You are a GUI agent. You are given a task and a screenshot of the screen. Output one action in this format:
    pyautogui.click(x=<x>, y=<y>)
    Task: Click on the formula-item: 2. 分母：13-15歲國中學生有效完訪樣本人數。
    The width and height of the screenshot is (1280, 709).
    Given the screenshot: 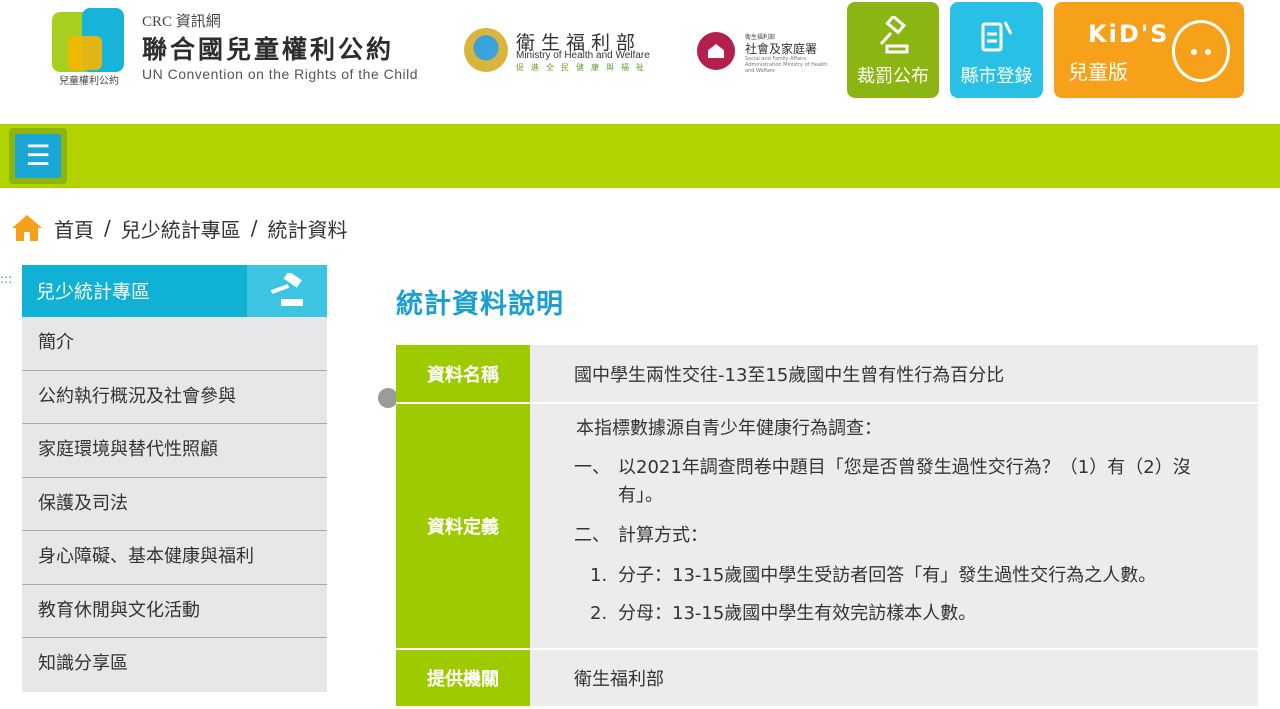 What is the action you would take?
    pyautogui.click(x=924, y=614)
    